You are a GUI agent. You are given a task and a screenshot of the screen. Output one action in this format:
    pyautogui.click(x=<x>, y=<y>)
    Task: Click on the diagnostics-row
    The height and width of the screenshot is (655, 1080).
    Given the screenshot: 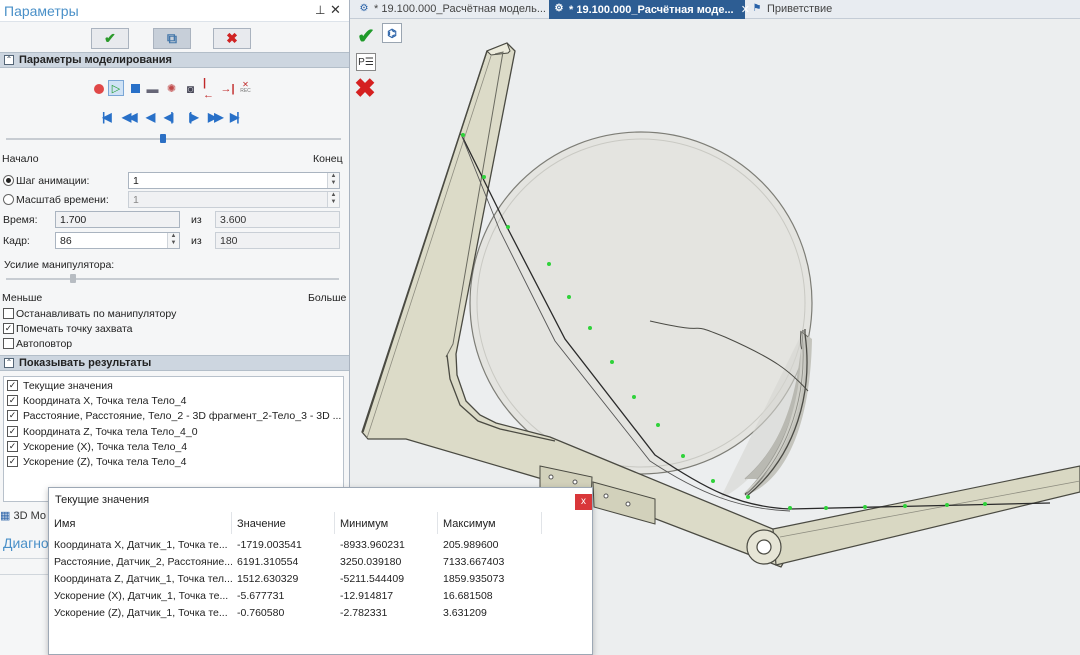 What is the action you would take?
    pyautogui.click(x=25, y=566)
    